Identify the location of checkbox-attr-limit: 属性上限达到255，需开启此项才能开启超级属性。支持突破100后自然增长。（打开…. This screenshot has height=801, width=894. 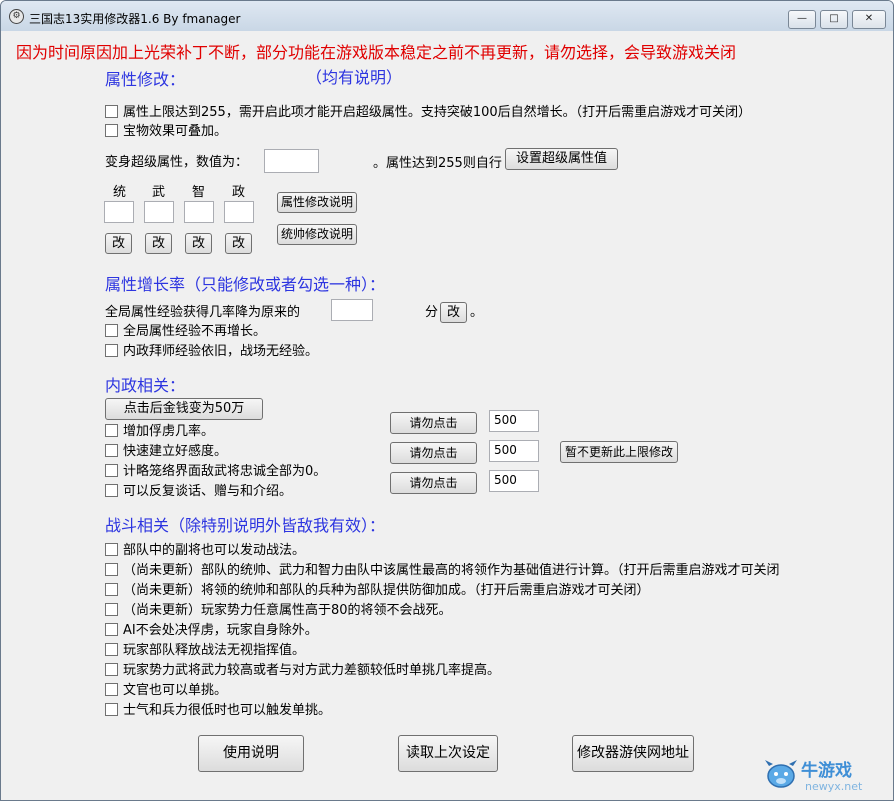
(428, 113).